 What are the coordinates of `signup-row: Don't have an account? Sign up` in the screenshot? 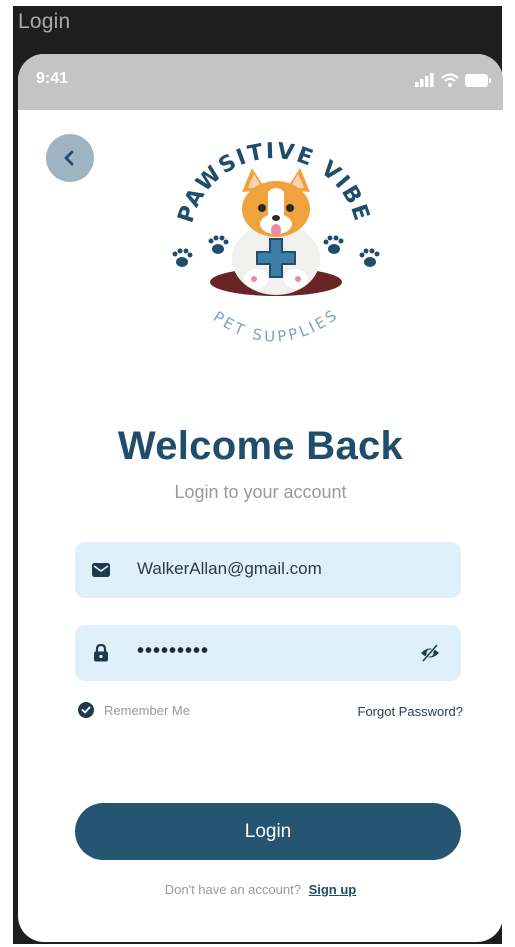 It's located at (260, 889).